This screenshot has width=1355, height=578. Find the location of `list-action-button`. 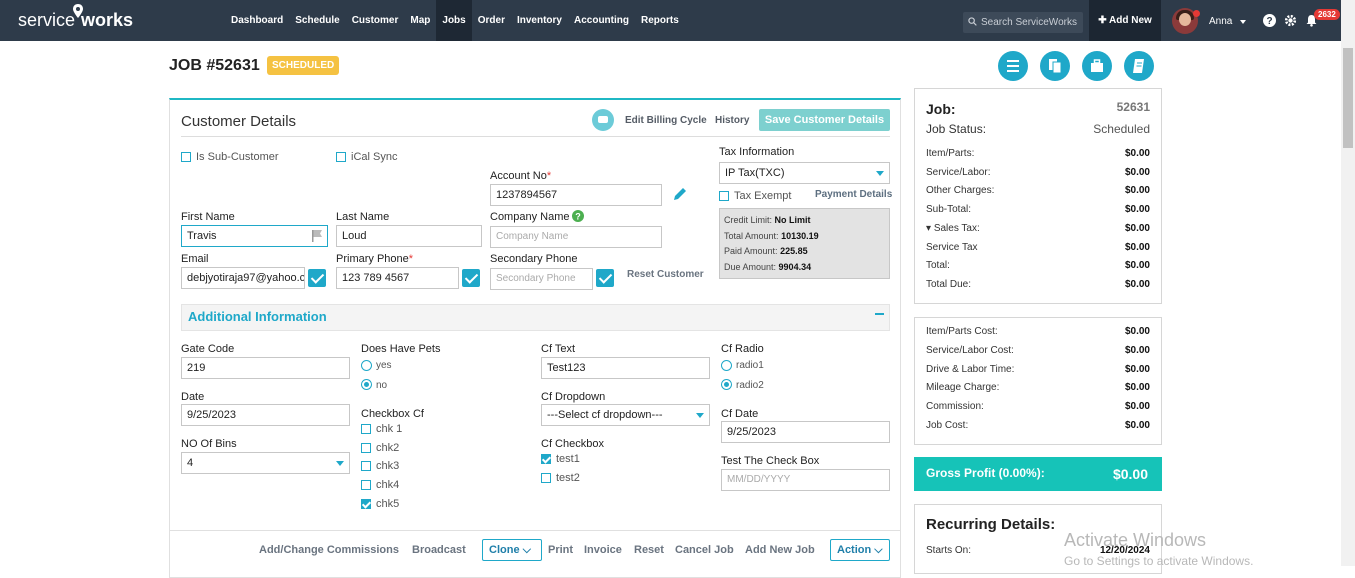

list-action-button is located at coordinates (1013, 66).